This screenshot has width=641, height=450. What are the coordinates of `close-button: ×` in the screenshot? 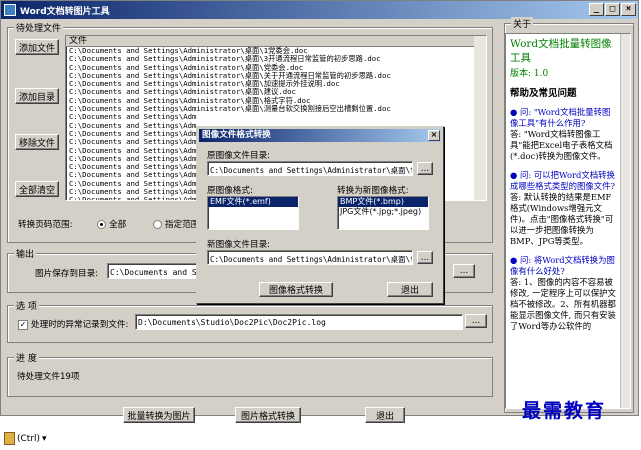 It's located at (628, 9).